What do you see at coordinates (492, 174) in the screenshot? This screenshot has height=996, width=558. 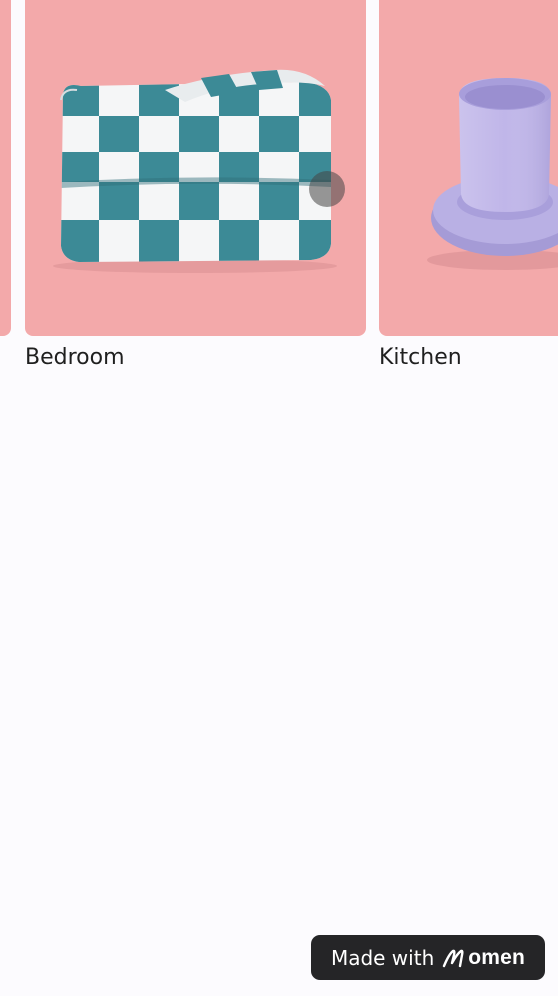 I see `lavender-cup-image` at bounding box center [492, 174].